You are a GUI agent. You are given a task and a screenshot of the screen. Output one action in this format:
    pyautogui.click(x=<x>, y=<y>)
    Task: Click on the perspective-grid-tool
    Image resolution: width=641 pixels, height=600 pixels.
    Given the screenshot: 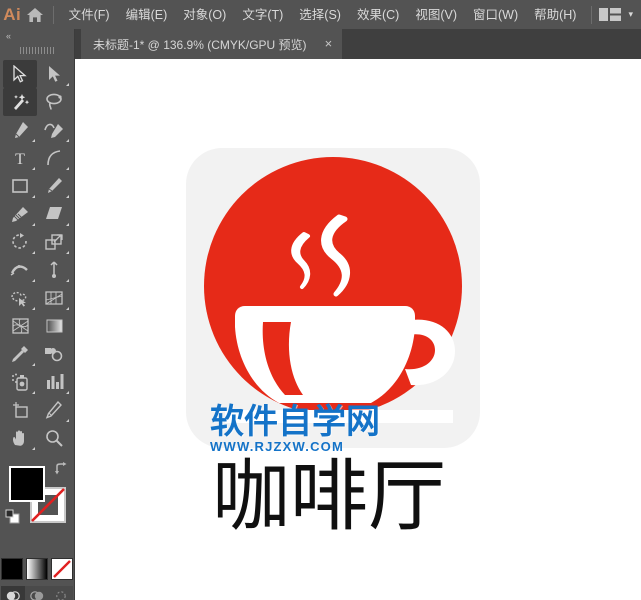 What is the action you would take?
    pyautogui.click(x=54, y=298)
    